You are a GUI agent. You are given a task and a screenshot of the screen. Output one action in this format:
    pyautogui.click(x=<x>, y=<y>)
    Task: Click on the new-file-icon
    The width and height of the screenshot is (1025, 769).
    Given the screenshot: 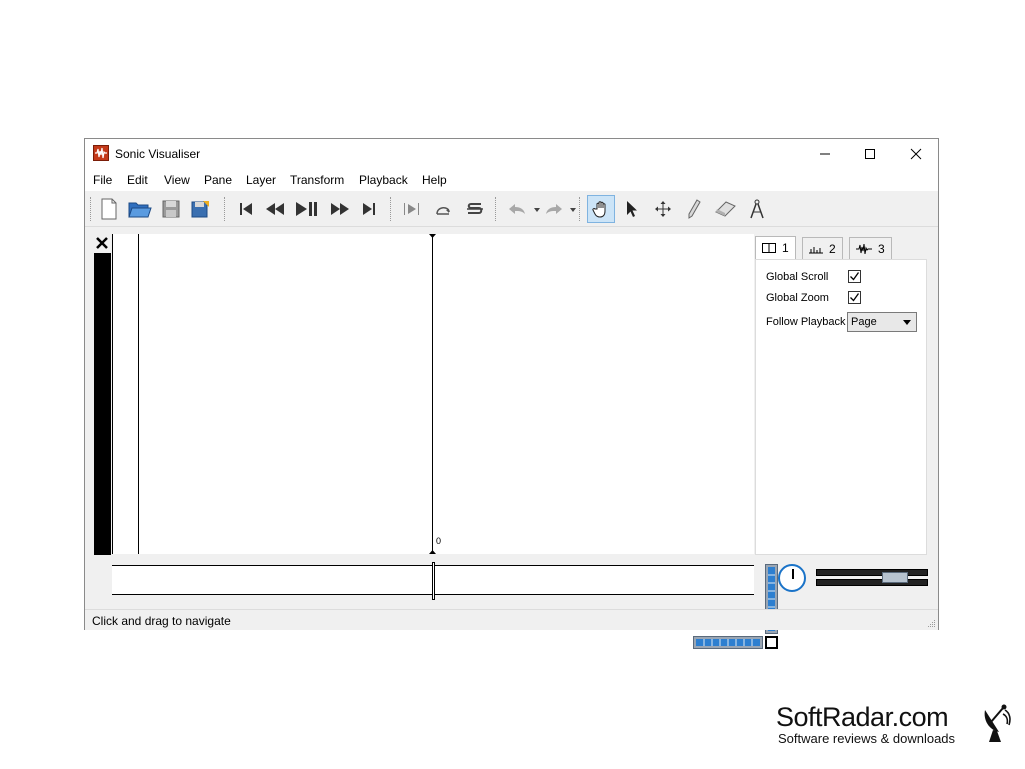 What is the action you would take?
    pyautogui.click(x=109, y=209)
    